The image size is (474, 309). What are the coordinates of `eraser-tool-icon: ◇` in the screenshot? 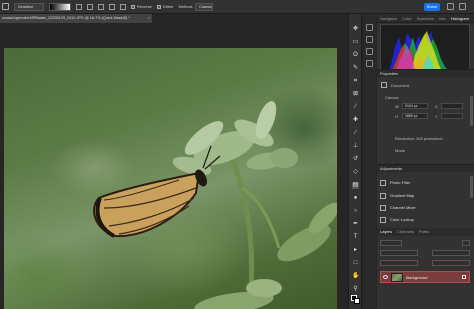 It's located at (355, 172).